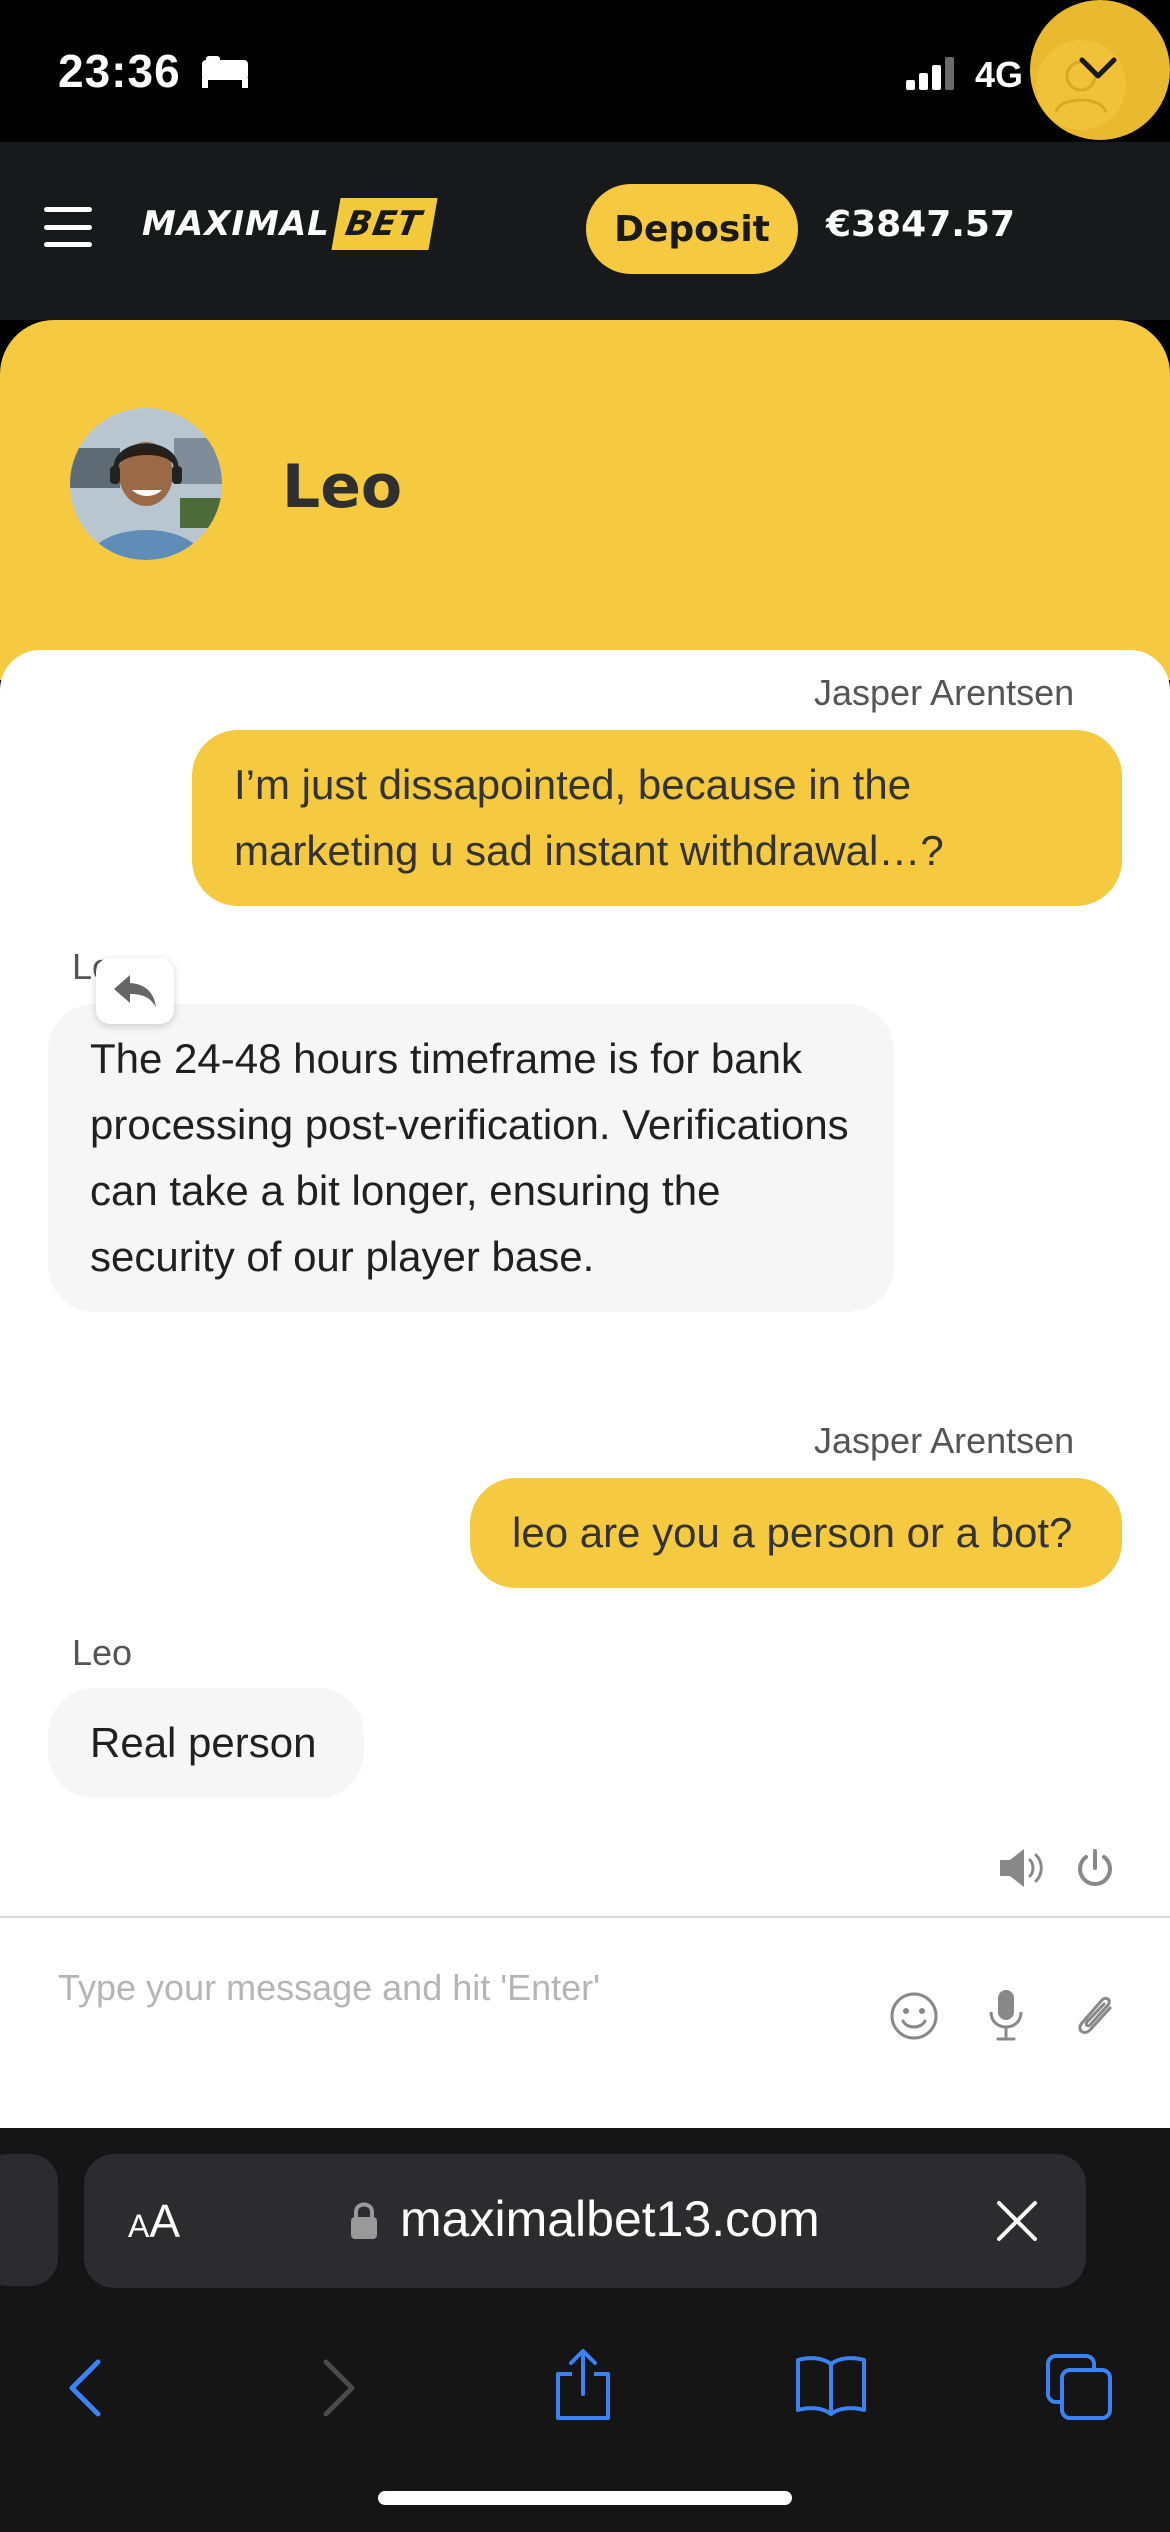 The height and width of the screenshot is (2532, 1170). Describe the element at coordinates (146, 484) in the screenshot. I see `agent-avatar` at that location.